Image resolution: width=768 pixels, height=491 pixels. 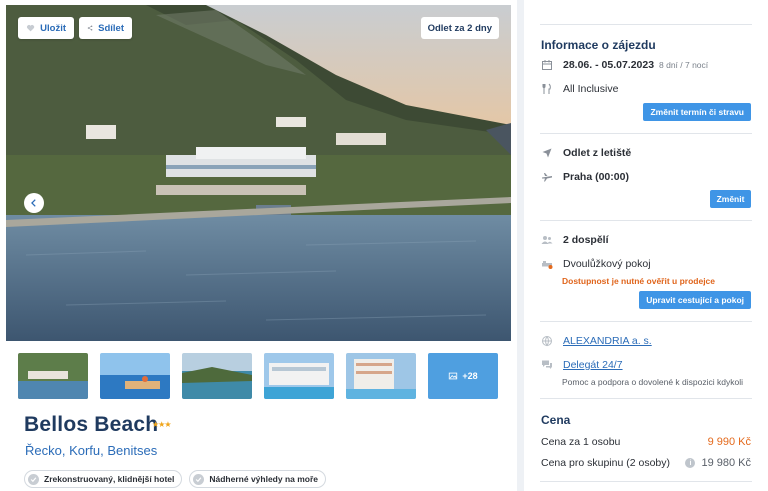 I want to click on hotel-tag: Nádherné výhledy na moře, so click(x=258, y=479).